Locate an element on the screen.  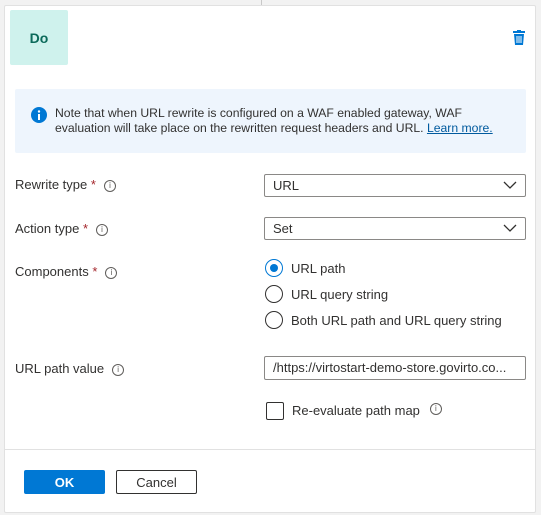
components-label: Components * i is located at coordinates (66, 271).